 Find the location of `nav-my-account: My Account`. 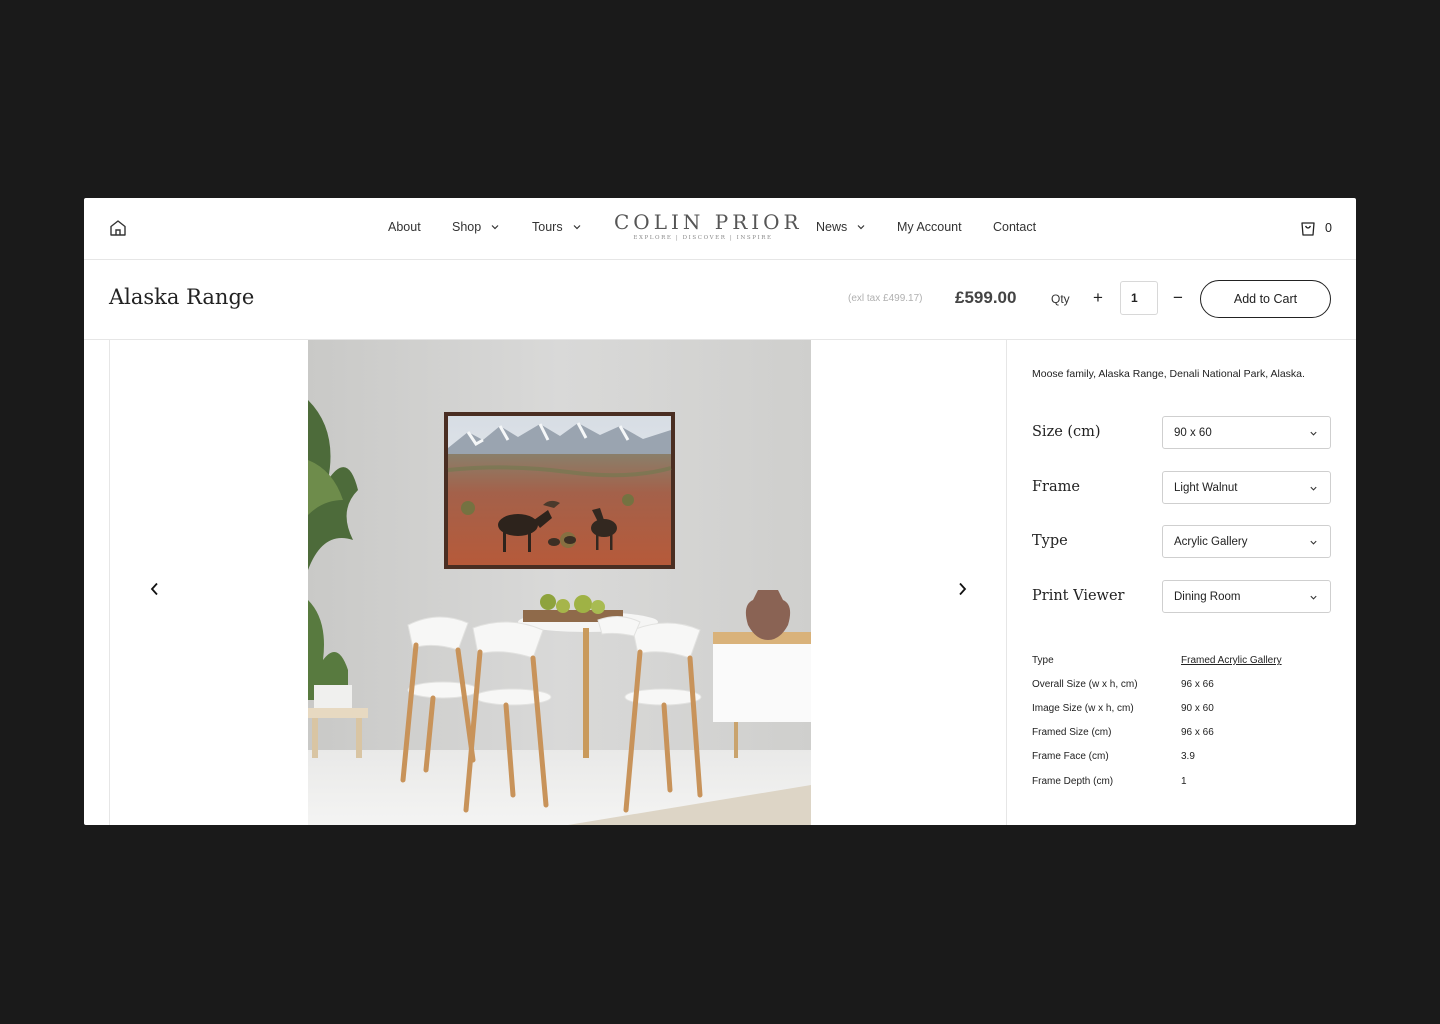

nav-my-account: My Account is located at coordinates (929, 227).